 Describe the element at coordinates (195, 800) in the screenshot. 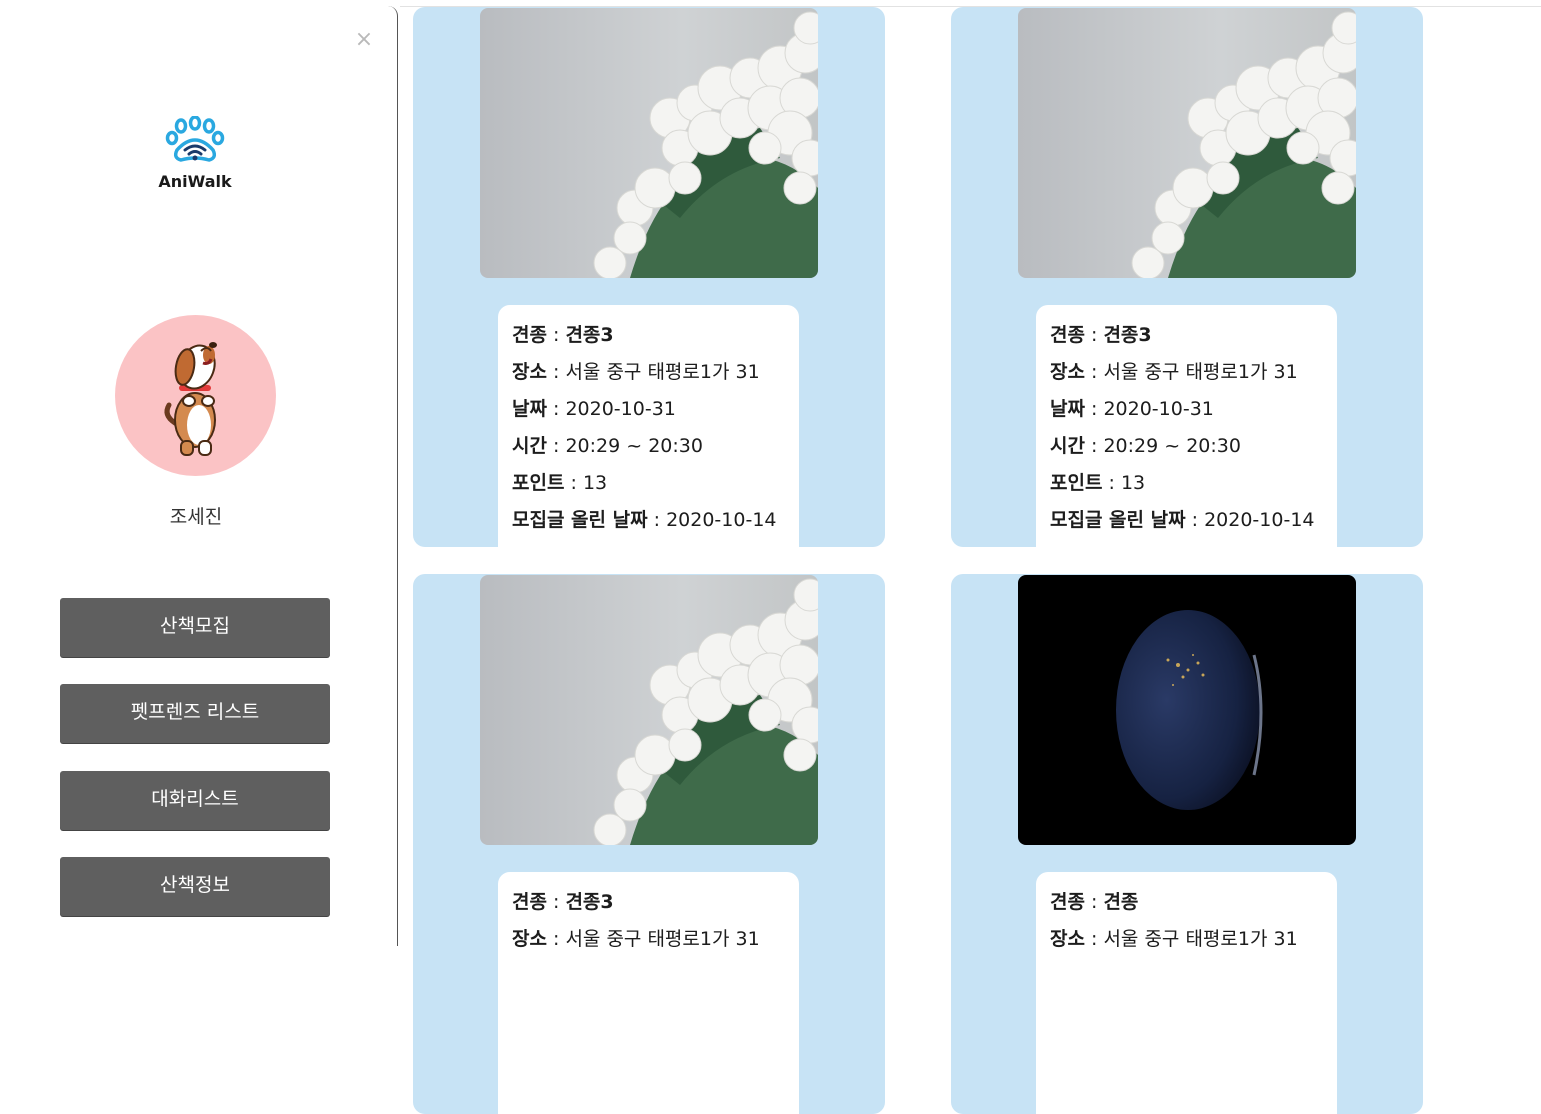

I see `chat-list-button: 대화리스트` at that location.